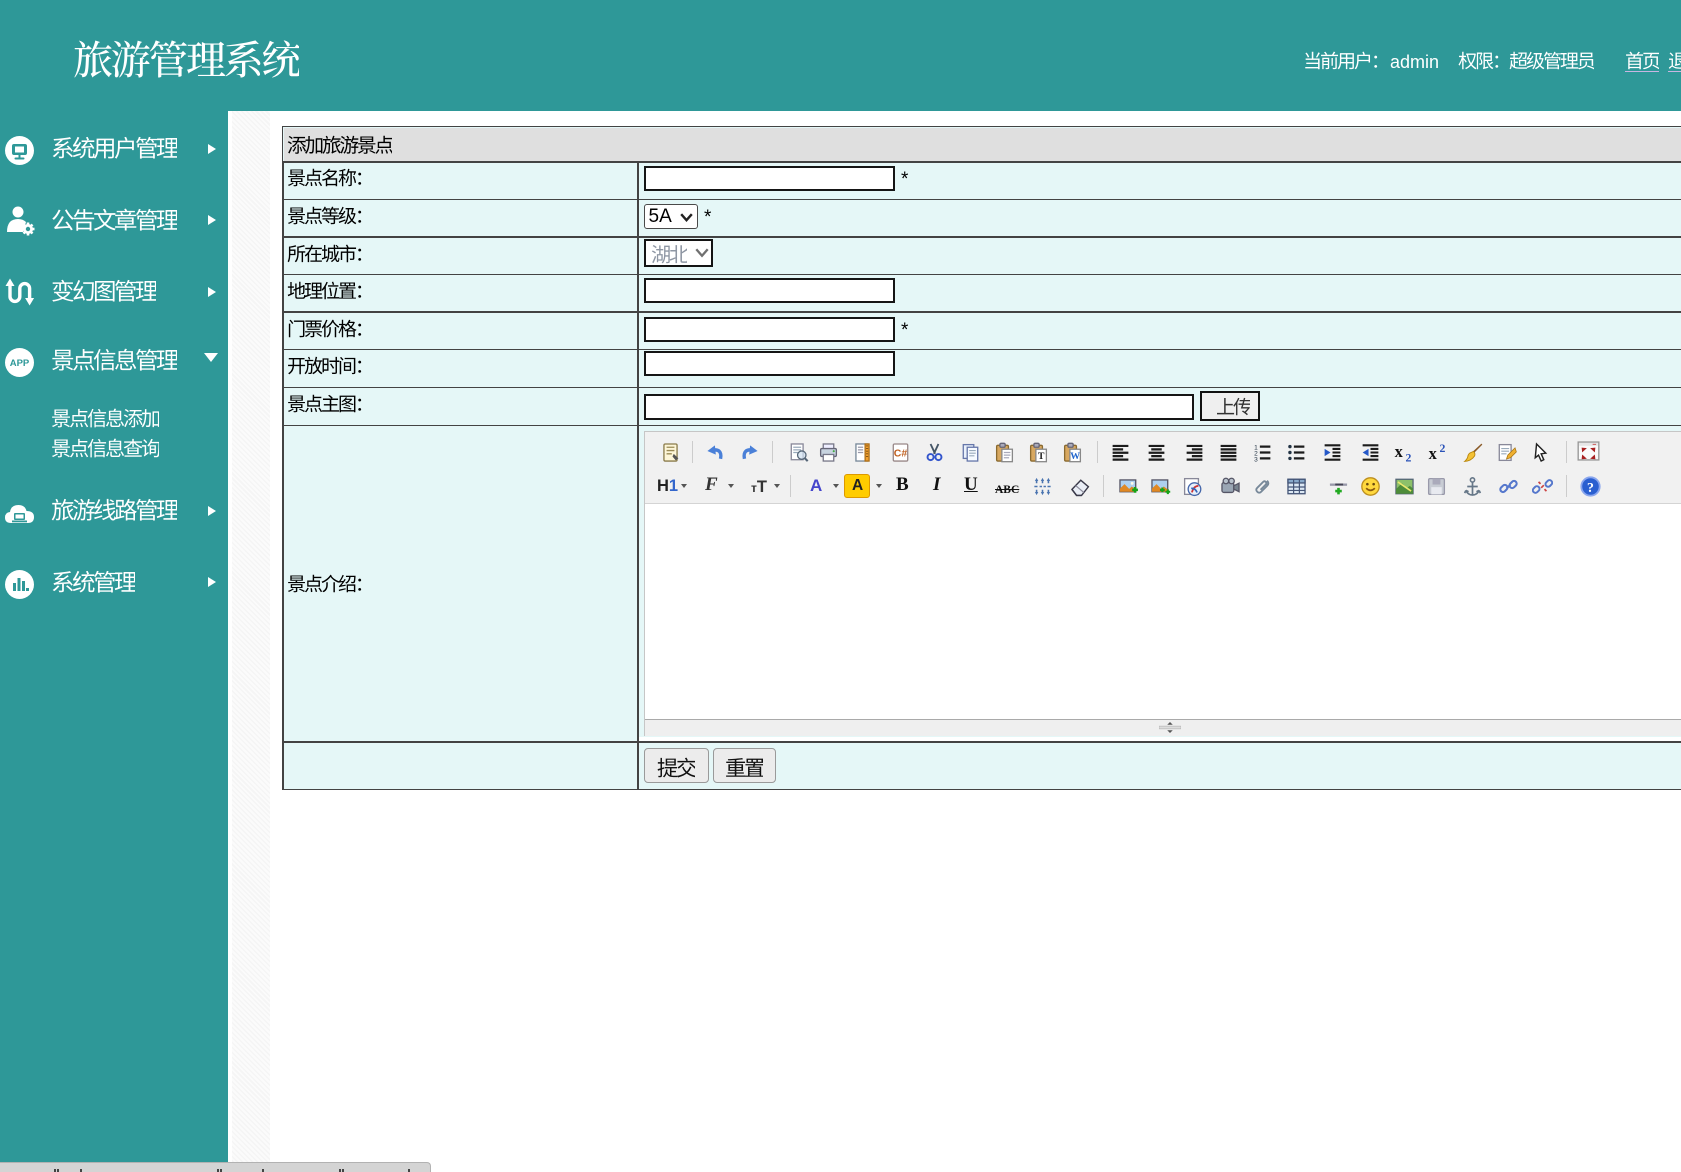 This screenshot has height=1172, width=1681. What do you see at coordinates (901, 453) in the screenshot?
I see `svg-text: C#` at bounding box center [901, 453].